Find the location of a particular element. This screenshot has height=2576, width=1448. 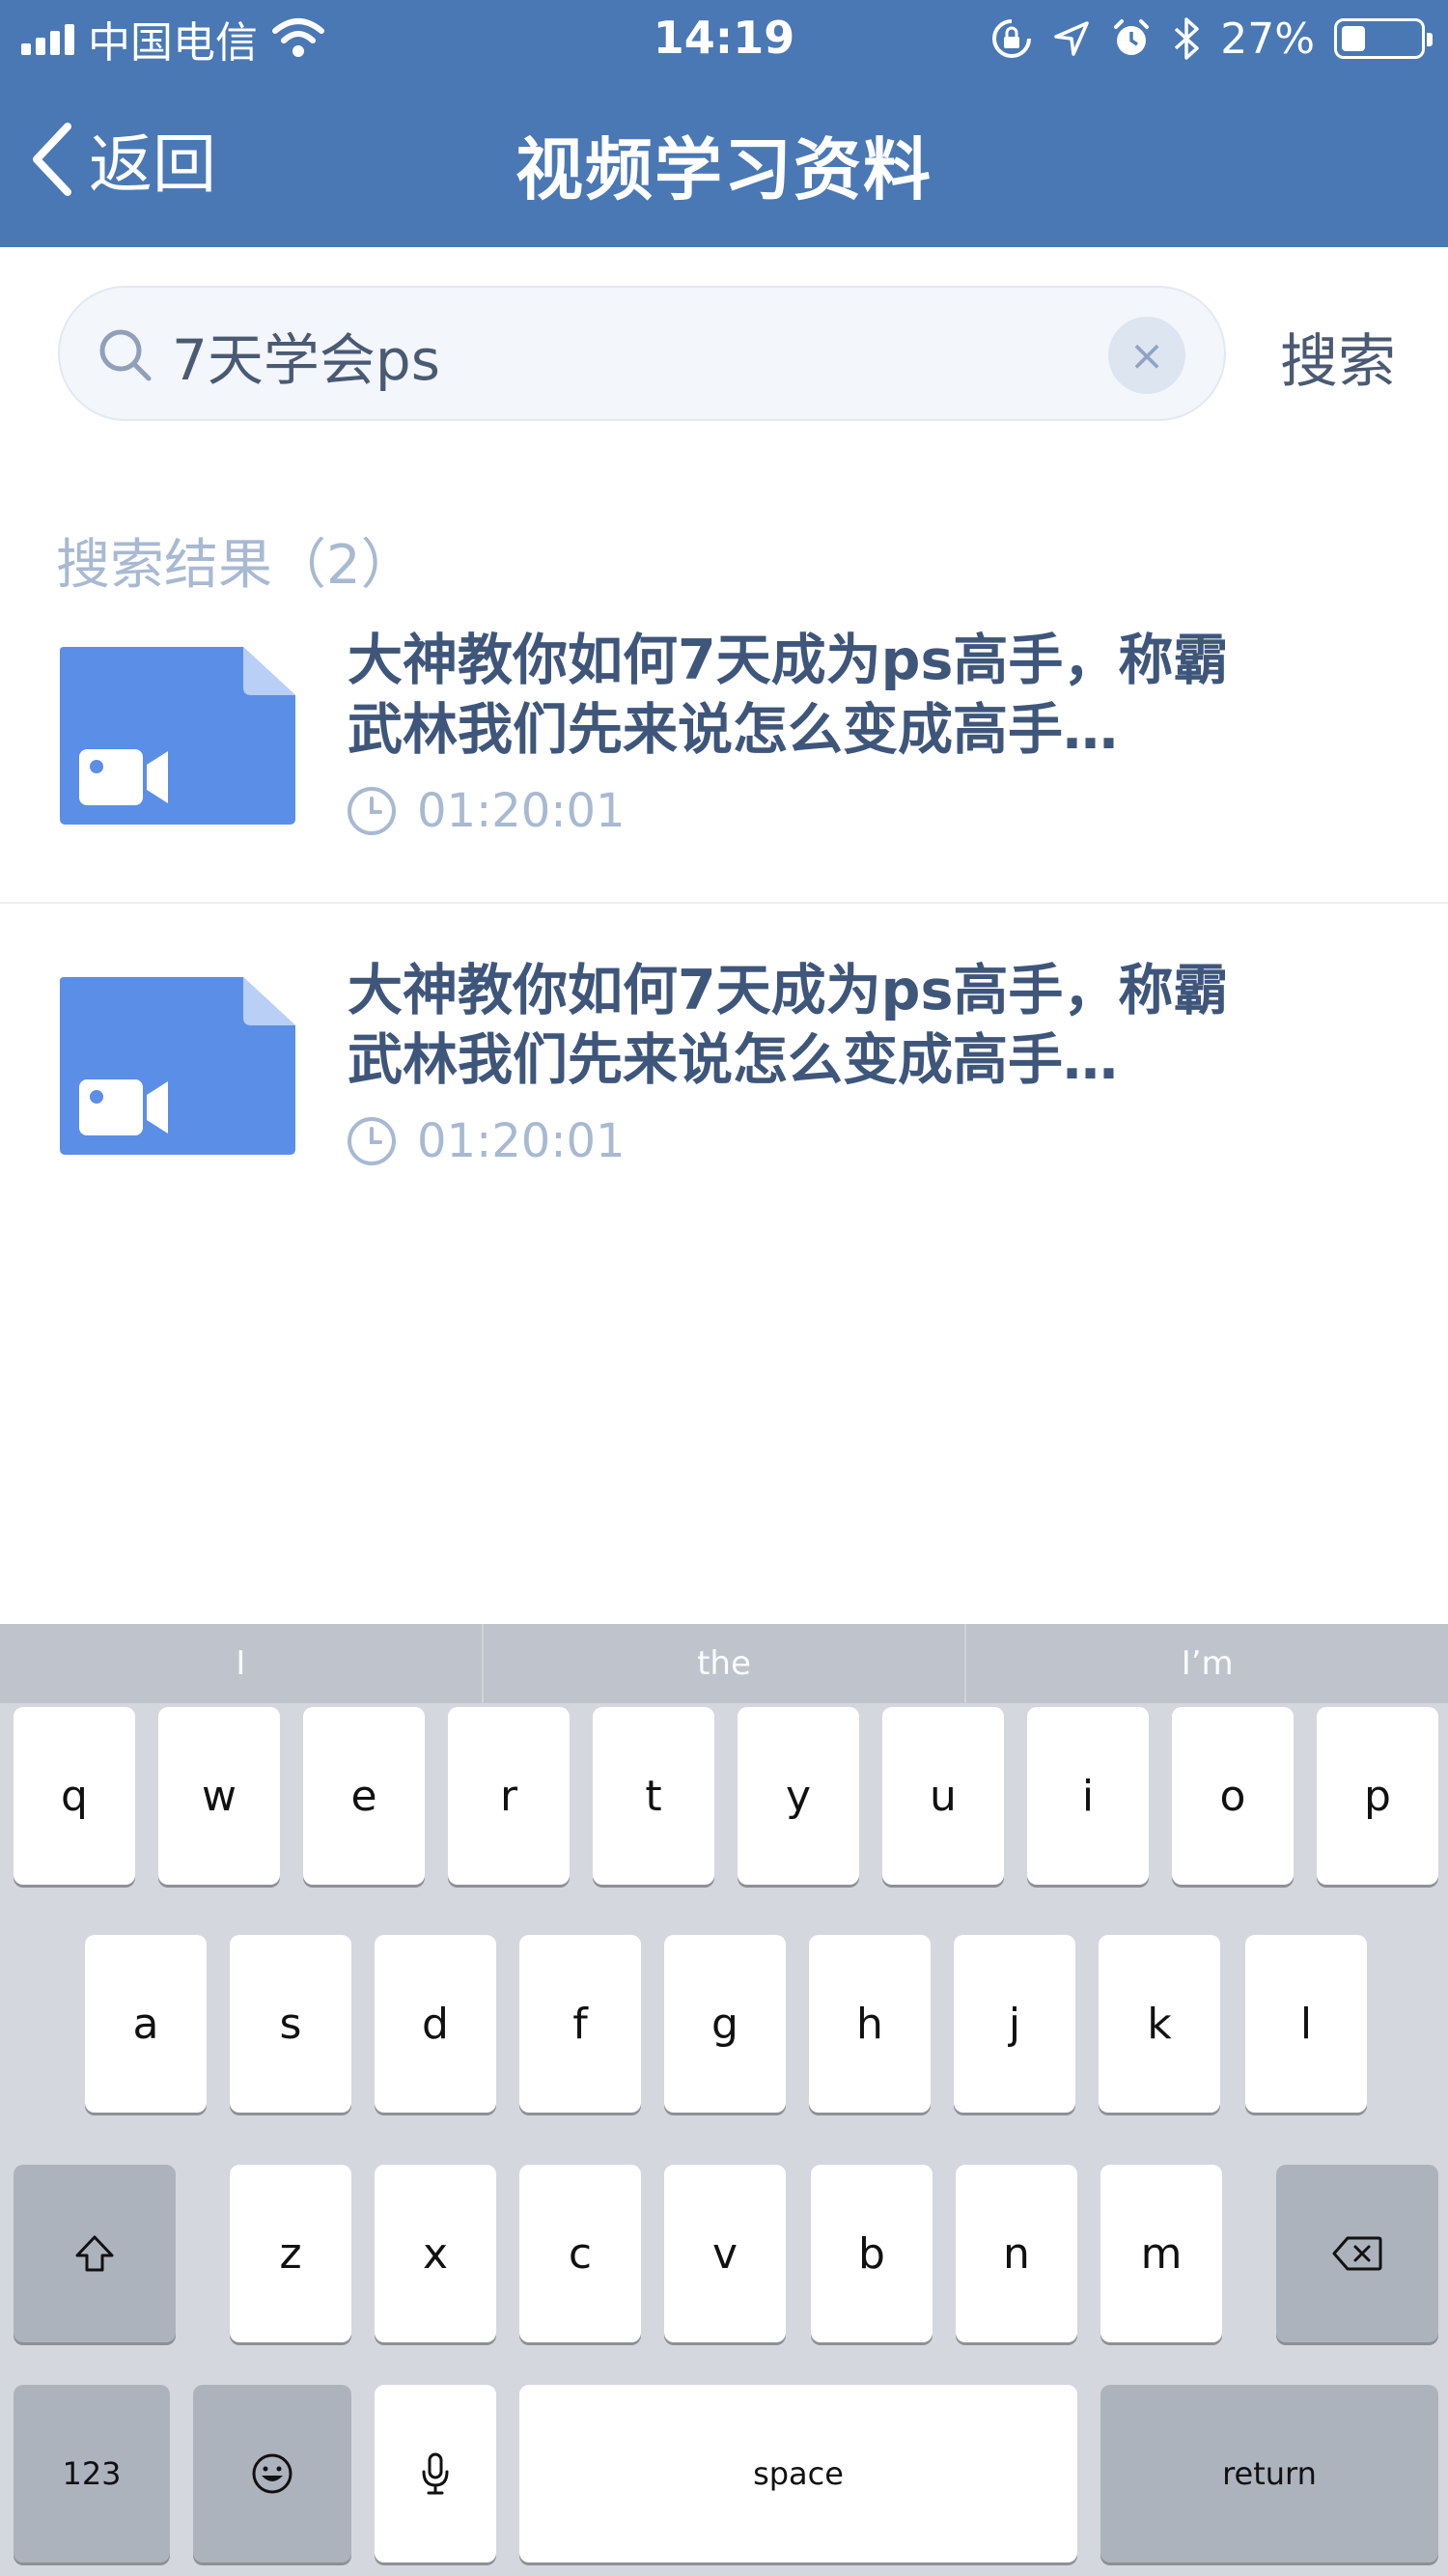

key-s: s is located at coordinates (290, 2024).